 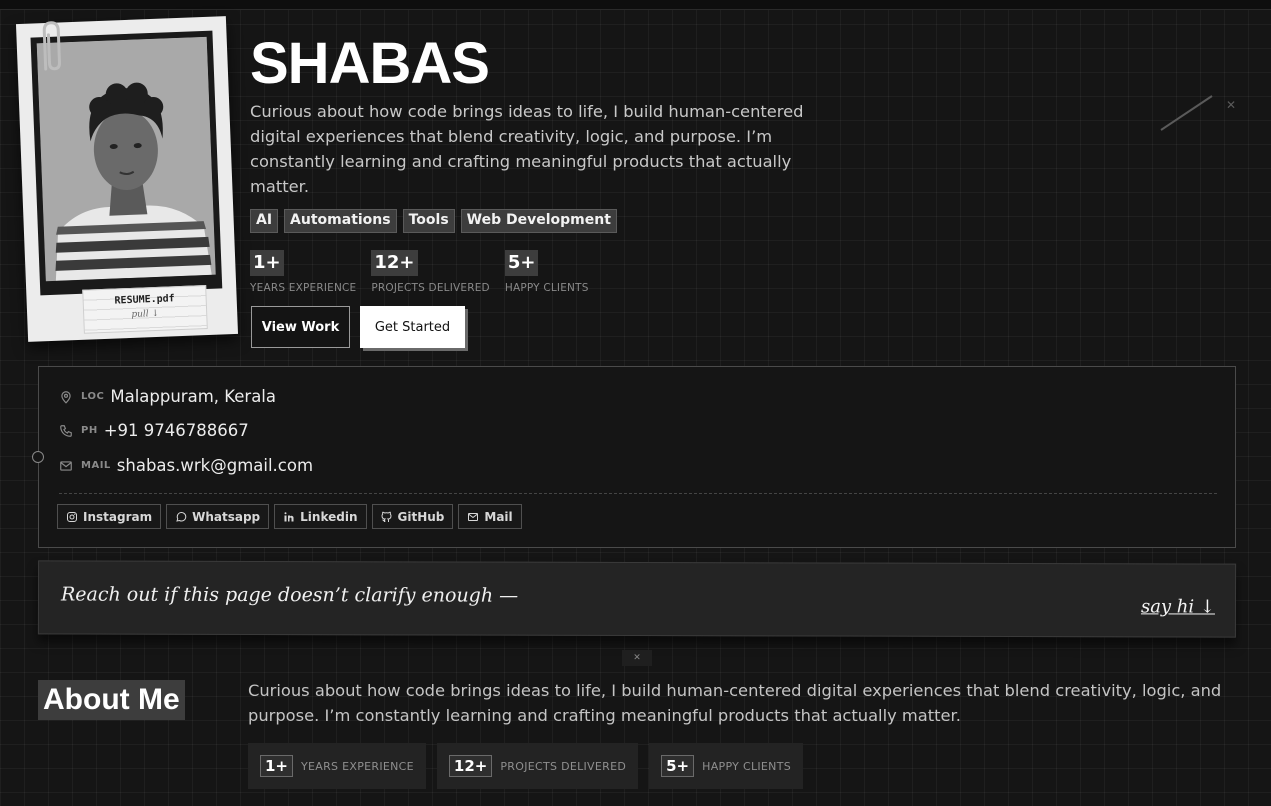 I want to click on location-label: LOC, so click(x=93, y=396).